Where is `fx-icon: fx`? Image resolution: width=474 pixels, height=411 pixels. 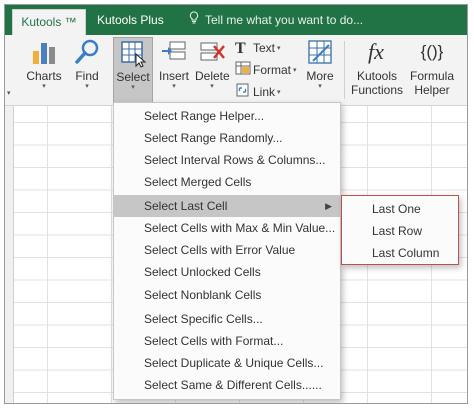 fx-icon: fx is located at coordinates (376, 51).